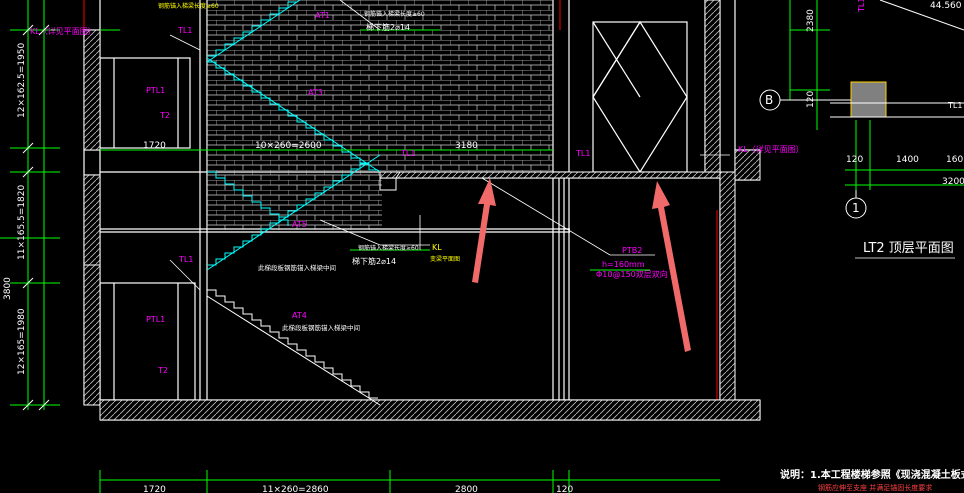 The height and width of the screenshot is (493, 964). What do you see at coordinates (374, 261) in the screenshot?
I see `label-top-rebar-b: 梯下筋2⌀14` at bounding box center [374, 261].